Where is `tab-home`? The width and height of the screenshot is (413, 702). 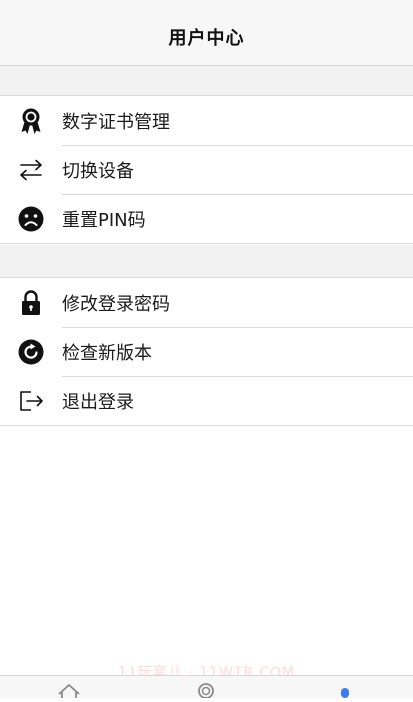 tab-home is located at coordinates (69, 692).